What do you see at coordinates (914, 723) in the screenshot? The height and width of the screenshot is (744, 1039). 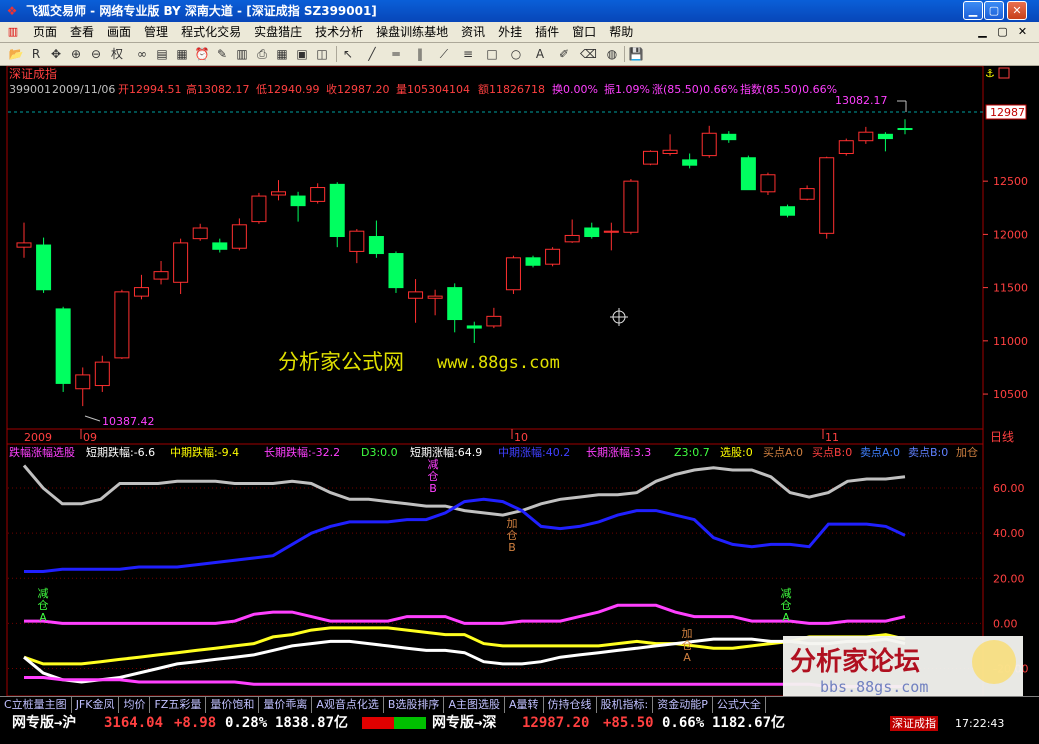 I see `current-index-tab: 深证成指` at bounding box center [914, 723].